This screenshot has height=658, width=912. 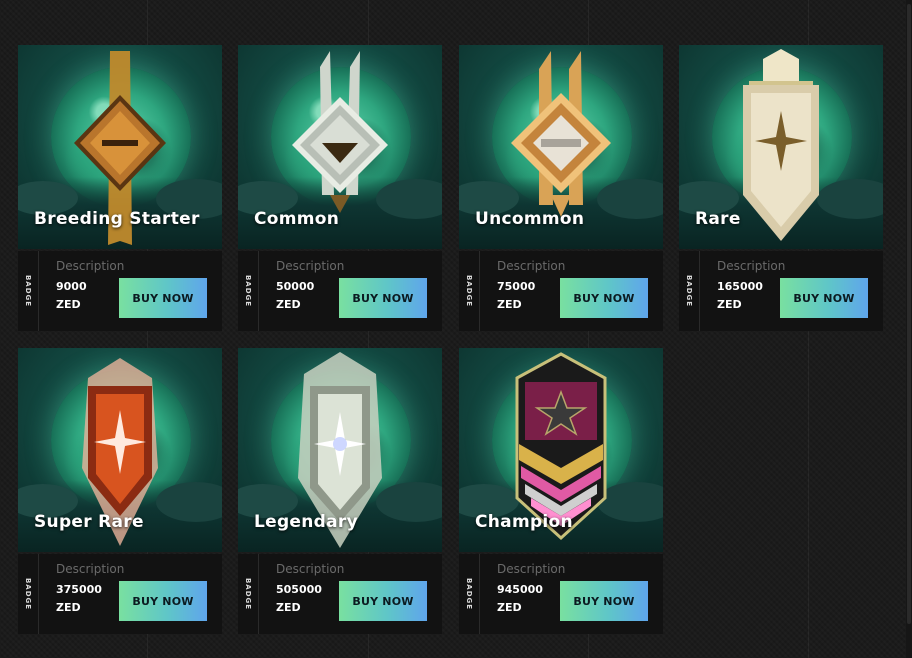 I want to click on badge-info-panel: BADGE Description 165000 ZED BUY NOW, so click(x=781, y=291).